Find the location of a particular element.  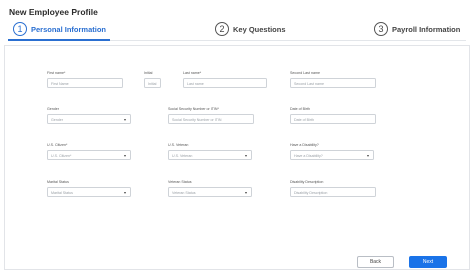

step-payroll-information: 3 Payroll Information is located at coordinates (417, 29).